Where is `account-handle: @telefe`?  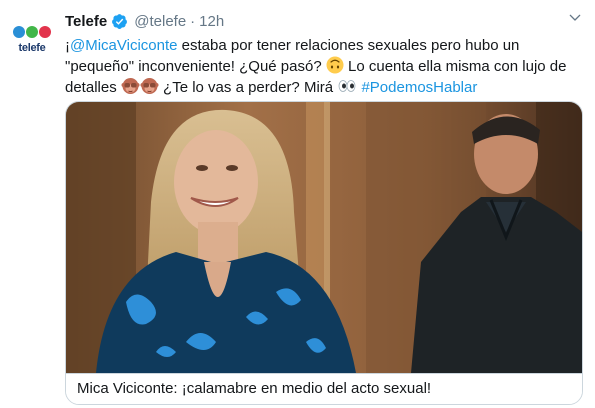
account-handle: @telefe is located at coordinates (160, 21).